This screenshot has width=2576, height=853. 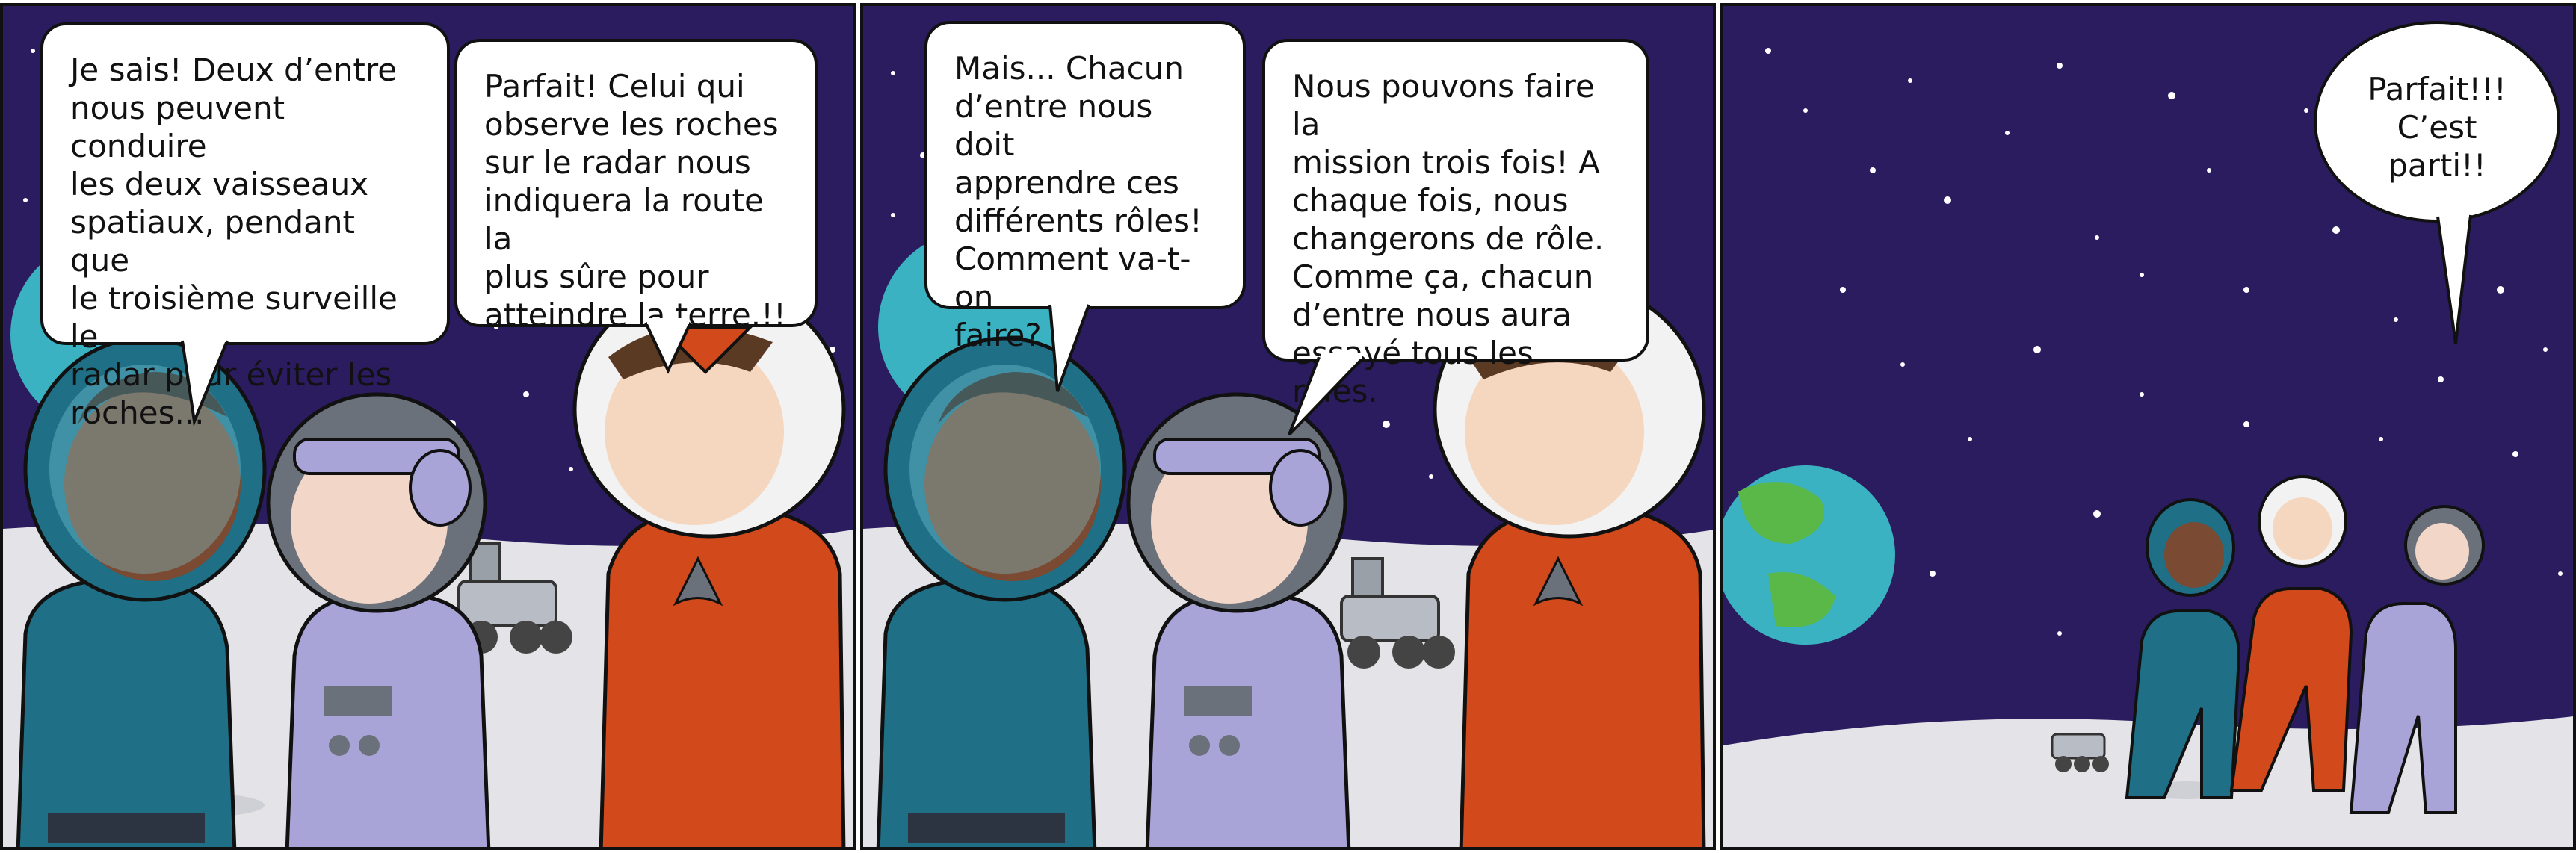 I want to click on earth-planet, so click(x=1809, y=555).